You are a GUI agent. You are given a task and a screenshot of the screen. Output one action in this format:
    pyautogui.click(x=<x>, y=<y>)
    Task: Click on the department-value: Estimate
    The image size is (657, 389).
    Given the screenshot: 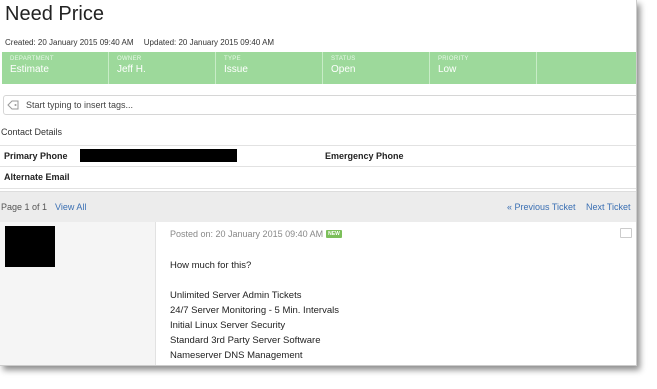 What is the action you would take?
    pyautogui.click(x=29, y=69)
    